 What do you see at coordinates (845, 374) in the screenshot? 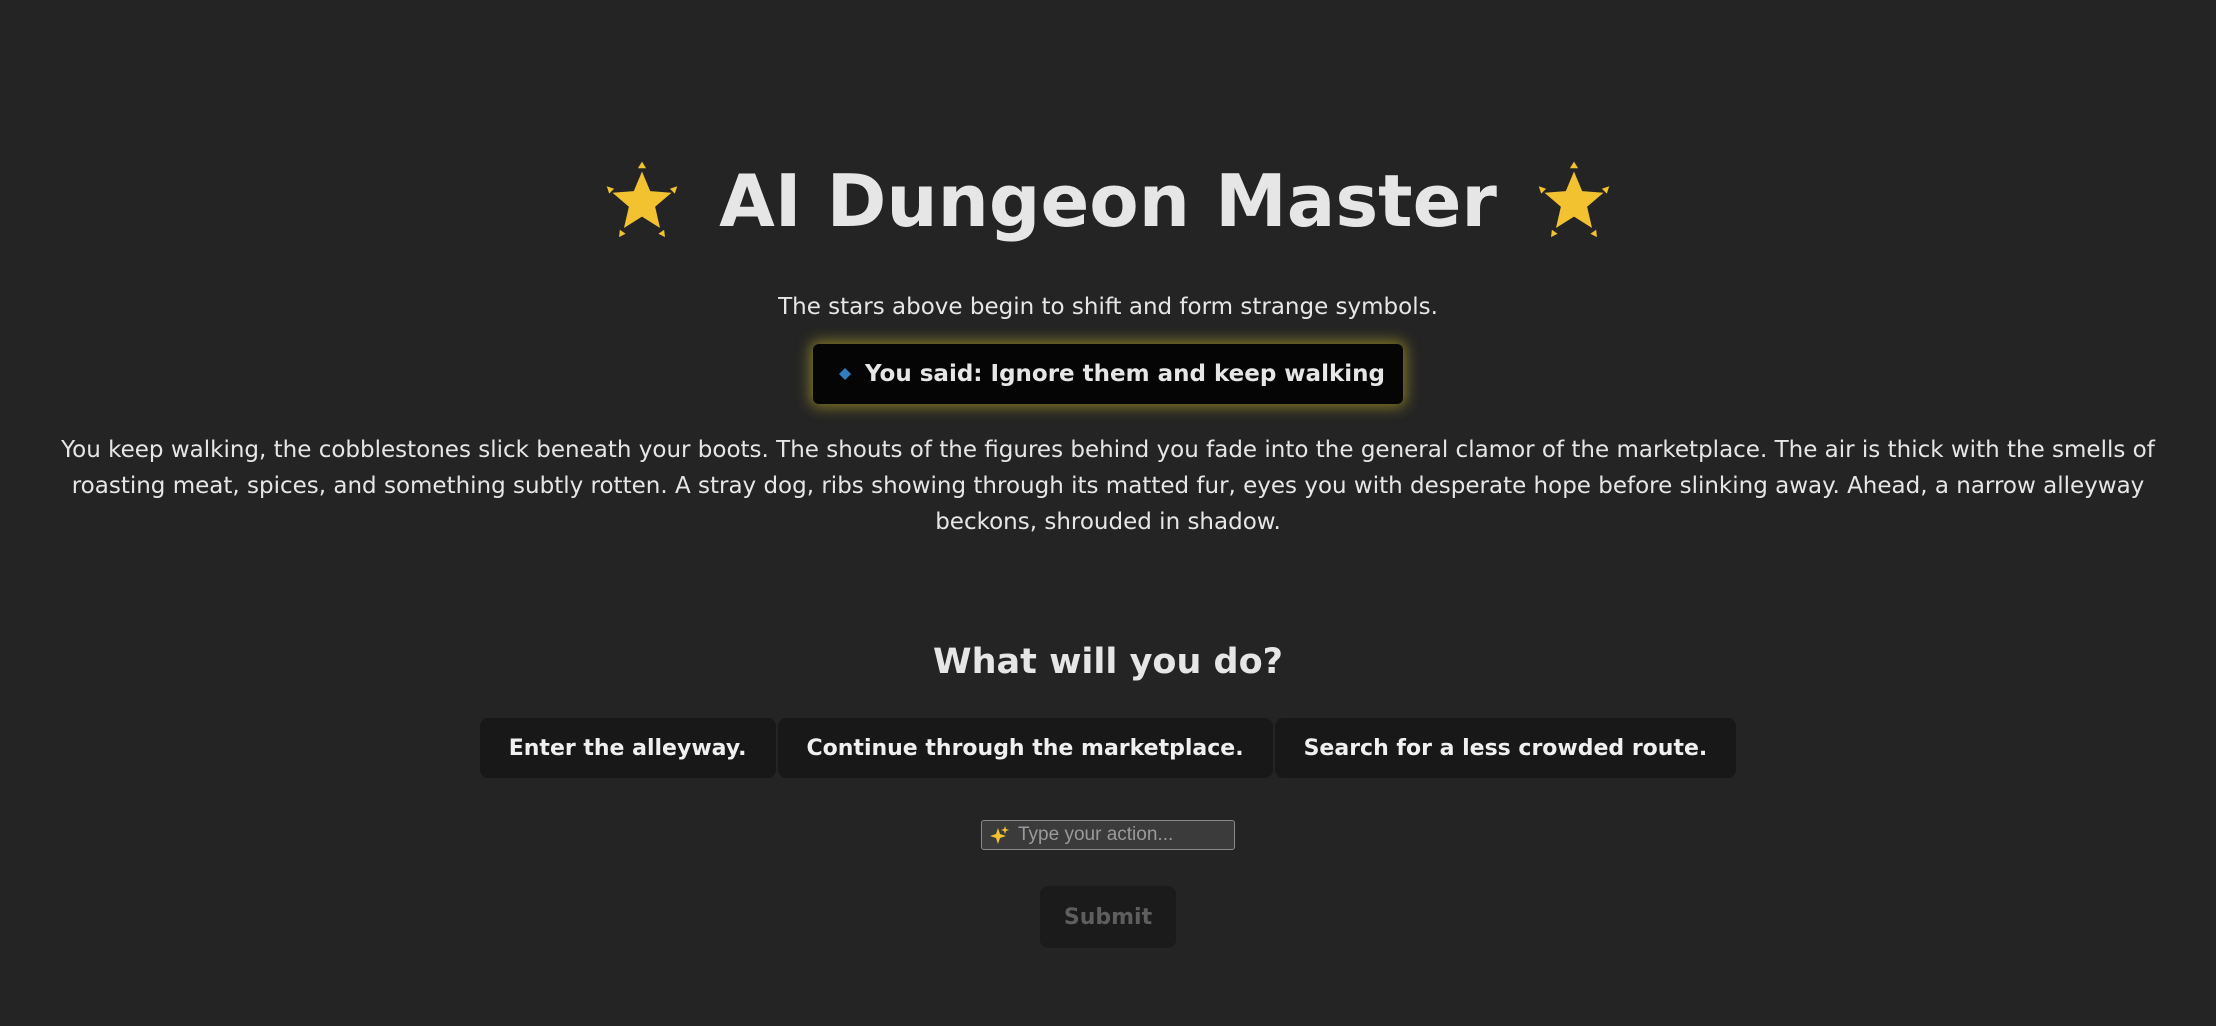
I see `blue-diamond-icon` at bounding box center [845, 374].